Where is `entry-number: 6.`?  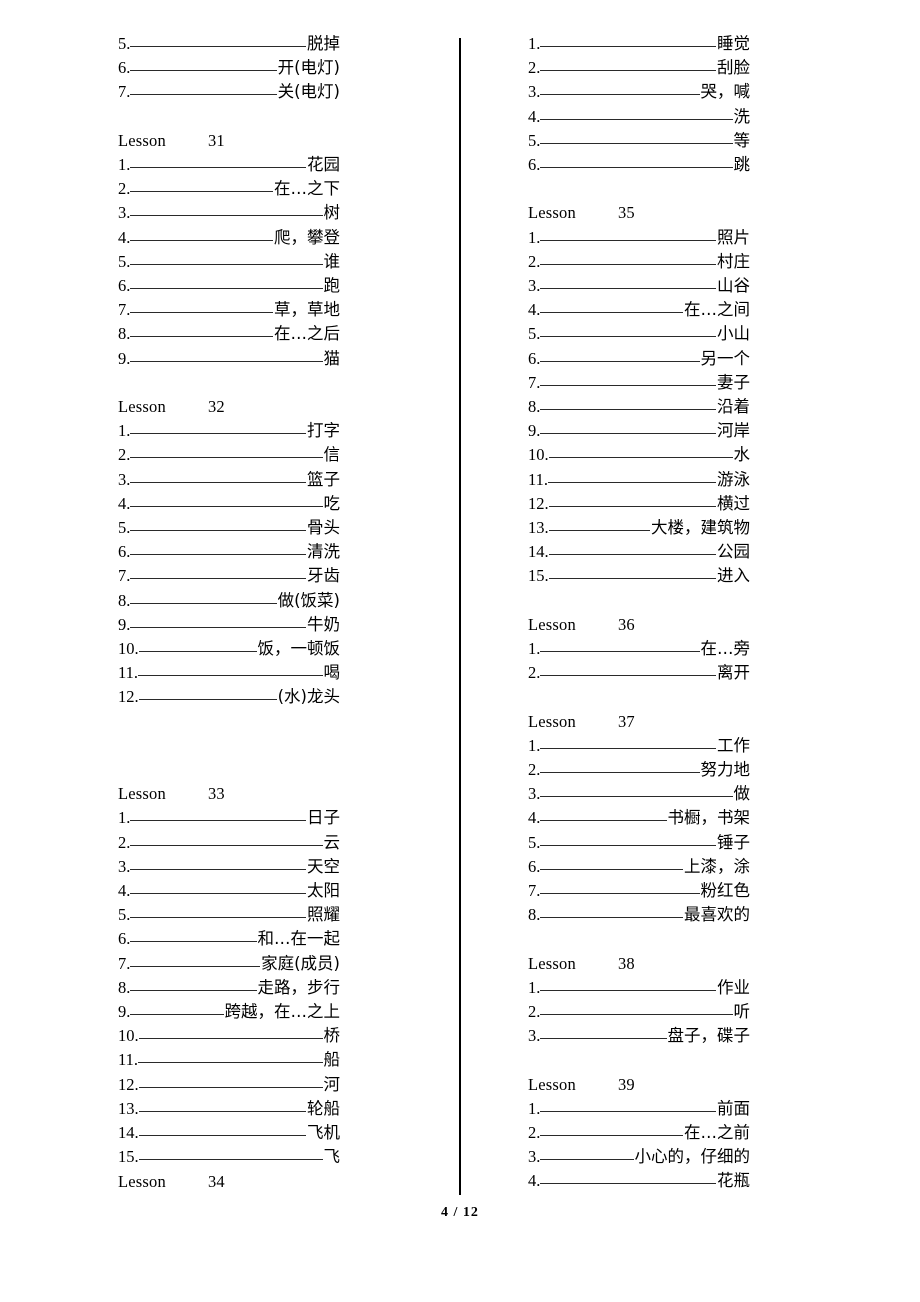 entry-number: 6. is located at coordinates (124, 939).